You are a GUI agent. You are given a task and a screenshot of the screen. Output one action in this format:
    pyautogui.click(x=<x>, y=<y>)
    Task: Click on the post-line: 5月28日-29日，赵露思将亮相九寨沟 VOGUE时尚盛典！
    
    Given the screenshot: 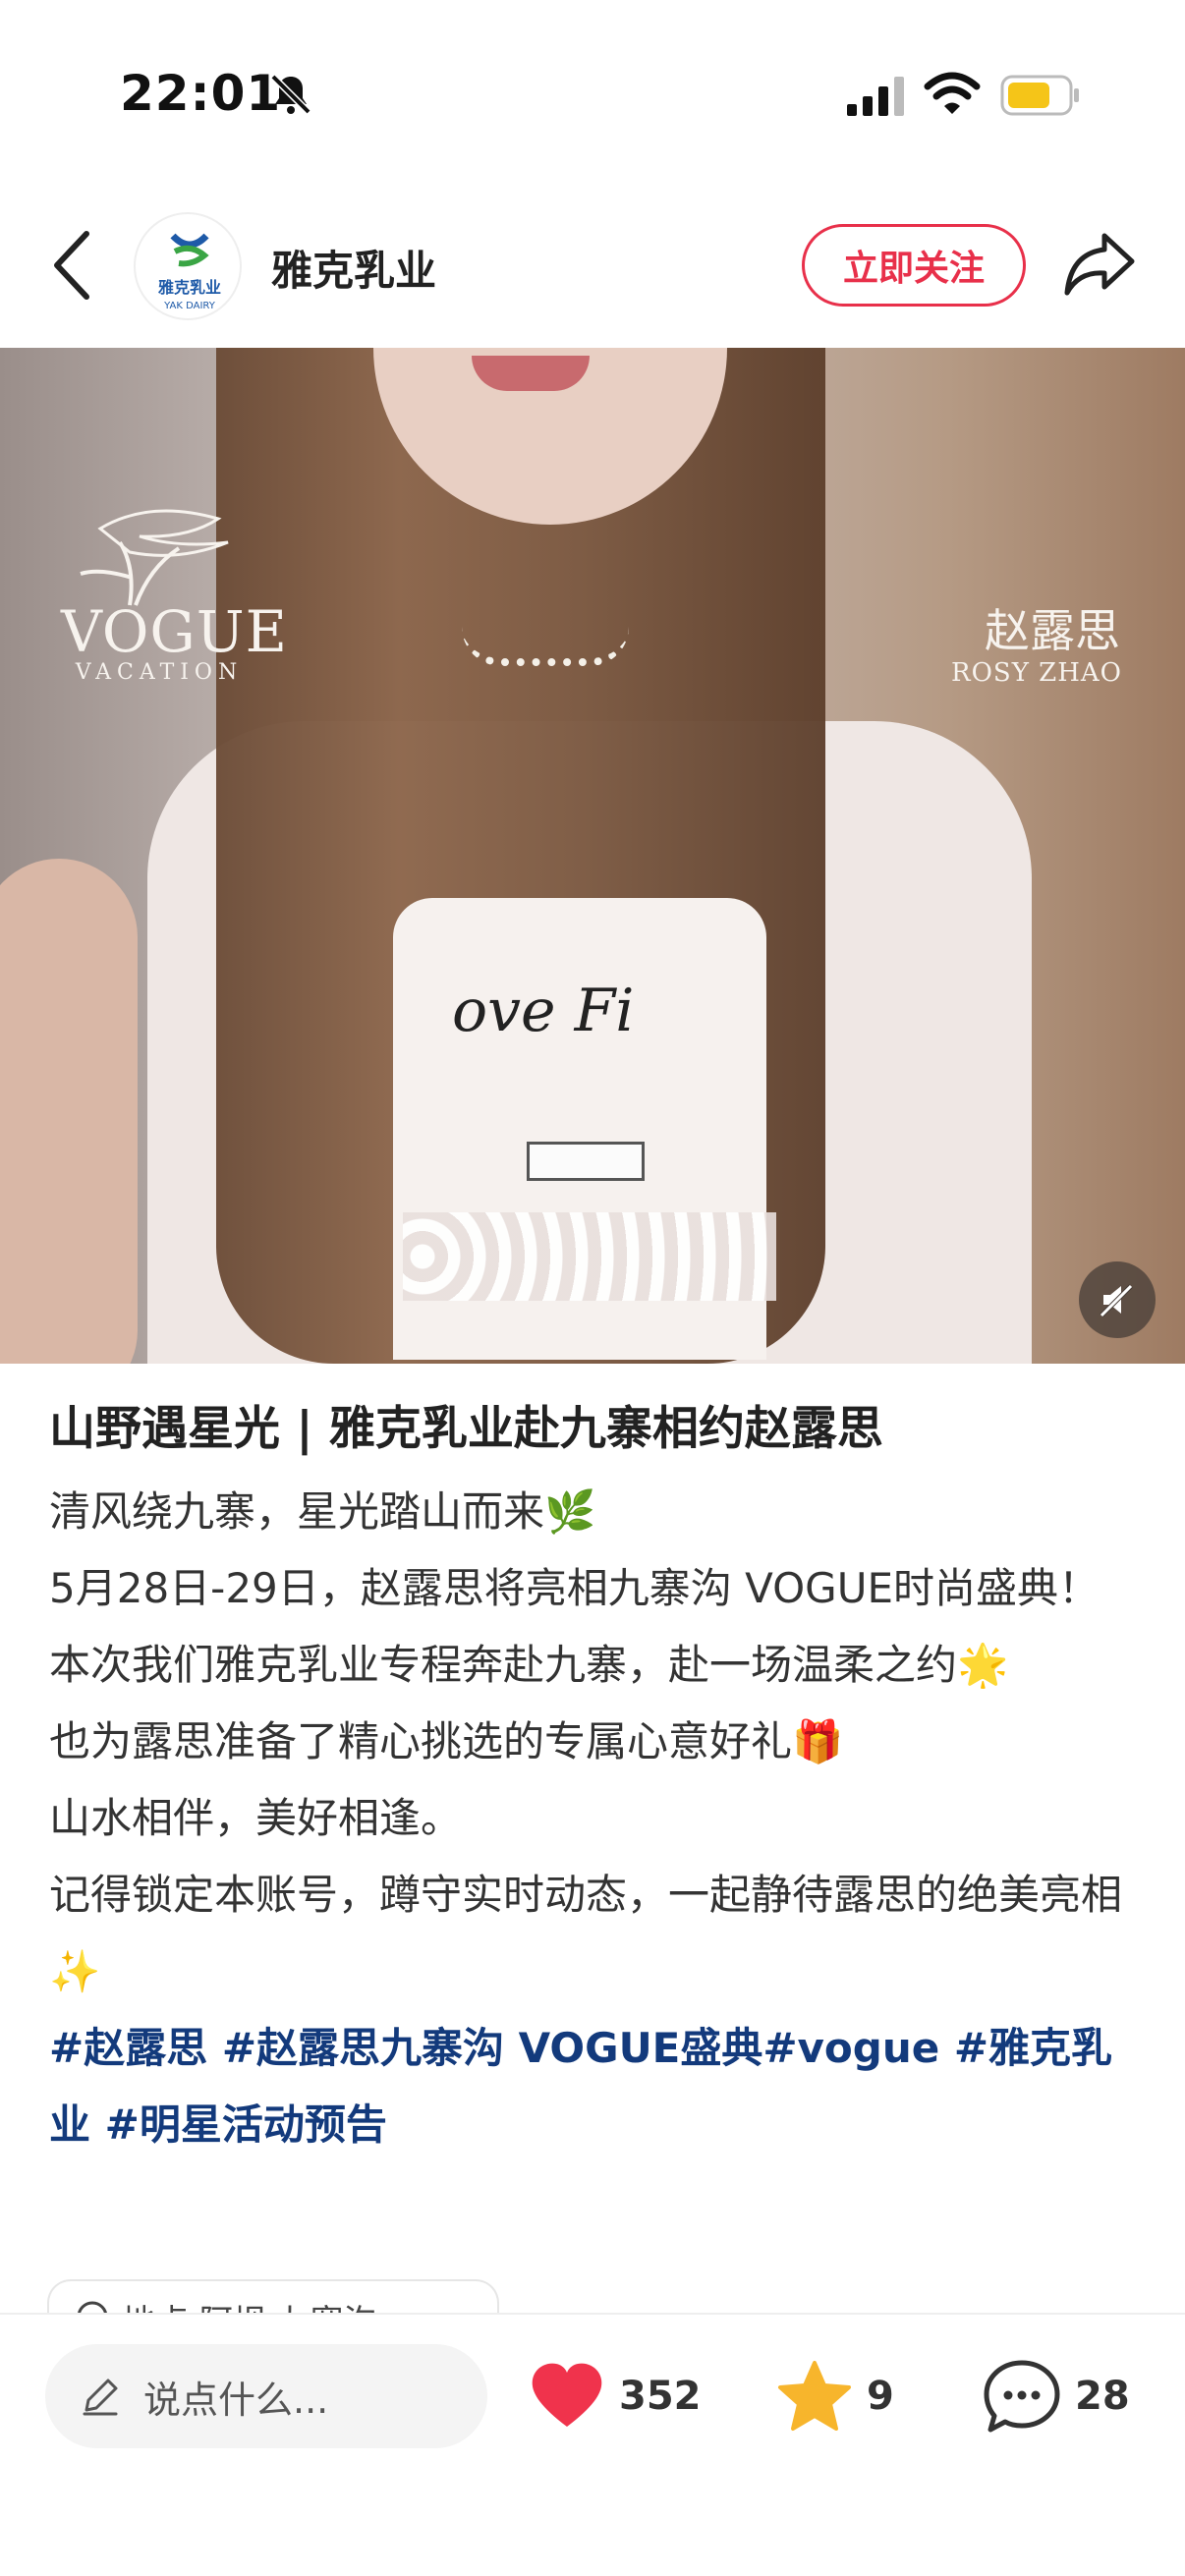 What is the action you would take?
    pyautogui.click(x=575, y=1588)
    